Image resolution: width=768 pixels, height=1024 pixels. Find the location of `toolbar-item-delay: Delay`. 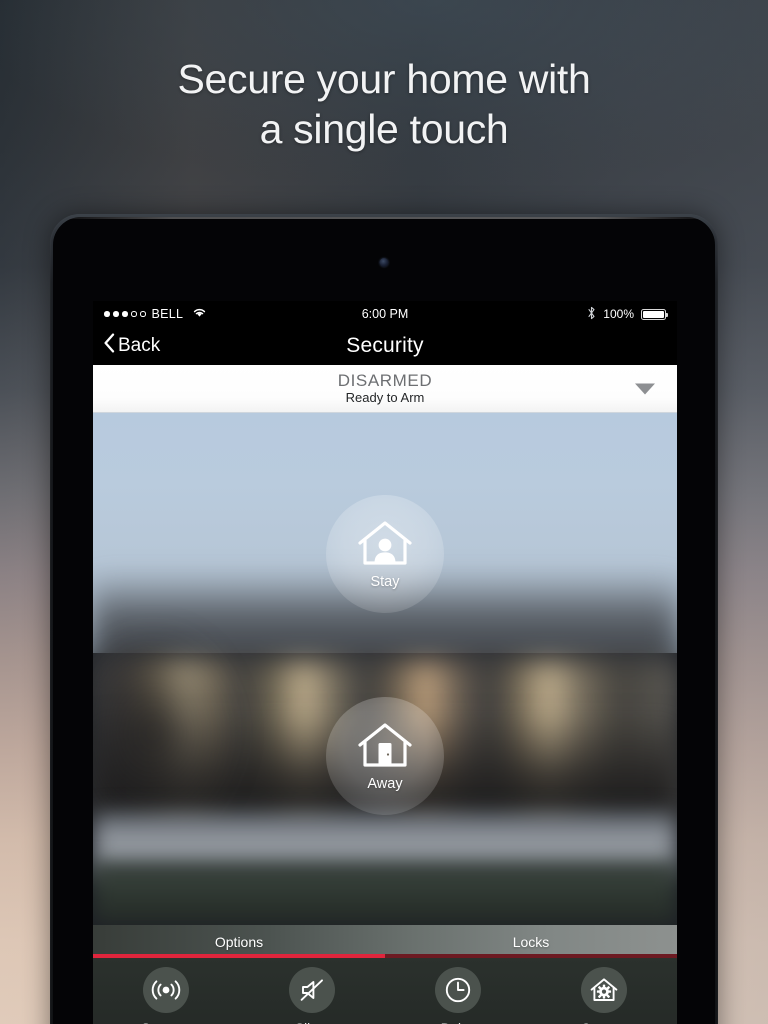

toolbar-item-delay: Delay is located at coordinates (458, 995).